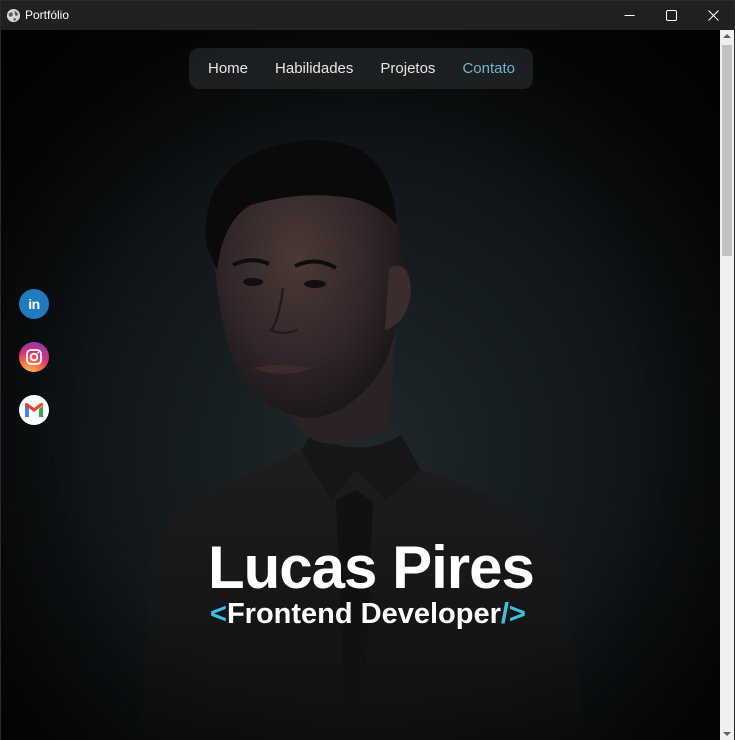 The height and width of the screenshot is (740, 735). I want to click on gmail-icon, so click(34, 410).